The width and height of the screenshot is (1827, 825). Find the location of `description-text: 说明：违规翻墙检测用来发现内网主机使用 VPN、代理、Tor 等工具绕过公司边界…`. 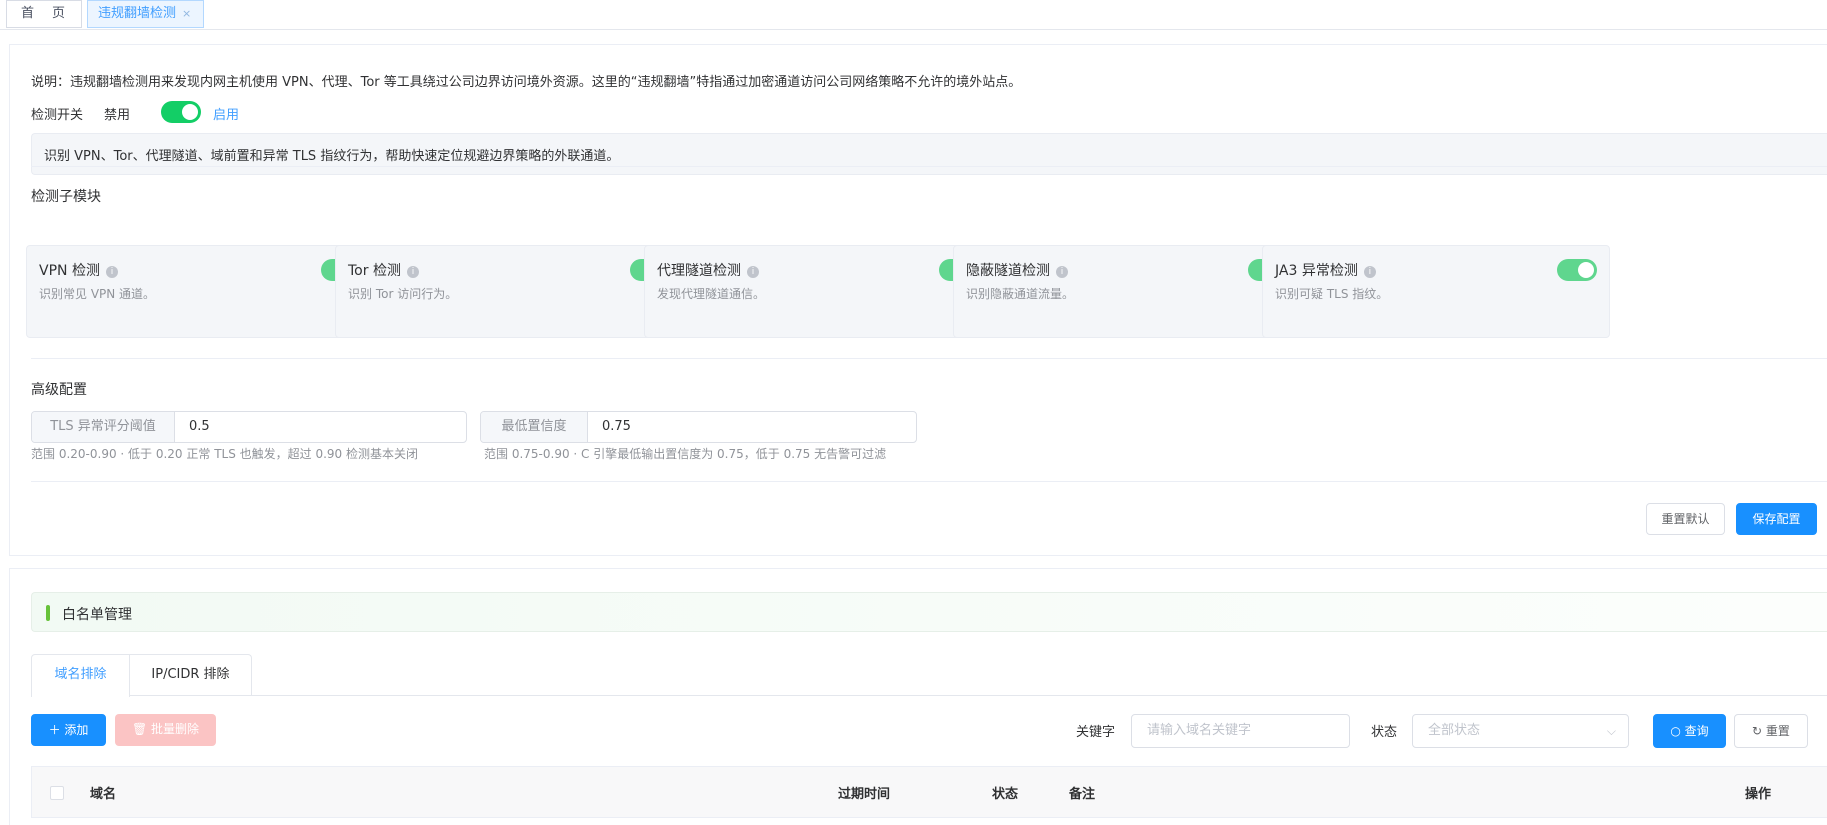

description-text: 说明：违规翻墙检测用来发现内网主机使用 VPN、代理、Tor 等工具绕过公司边界… is located at coordinates (526, 82).